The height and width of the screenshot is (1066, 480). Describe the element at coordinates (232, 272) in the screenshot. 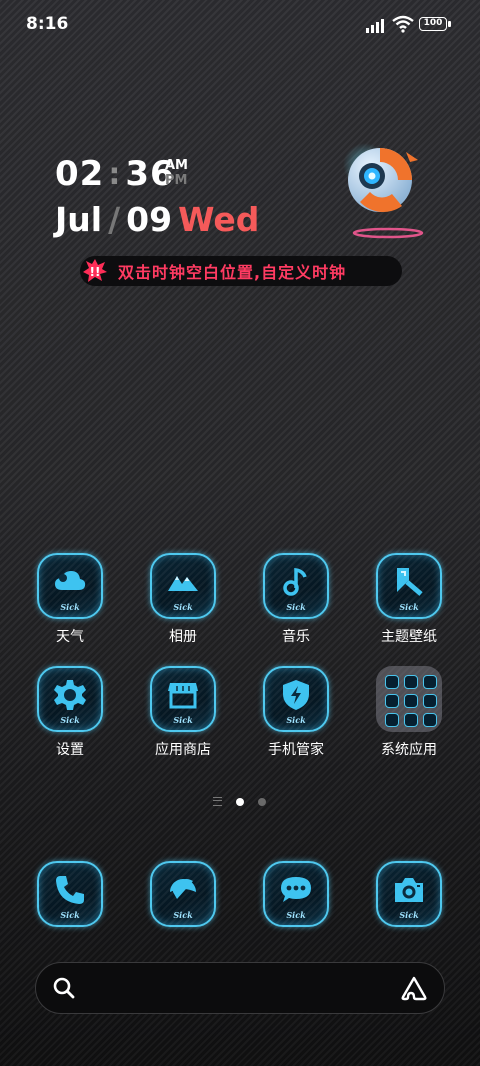

I see `hint-text: 双击时钟空白位置,自定义时钟` at that location.